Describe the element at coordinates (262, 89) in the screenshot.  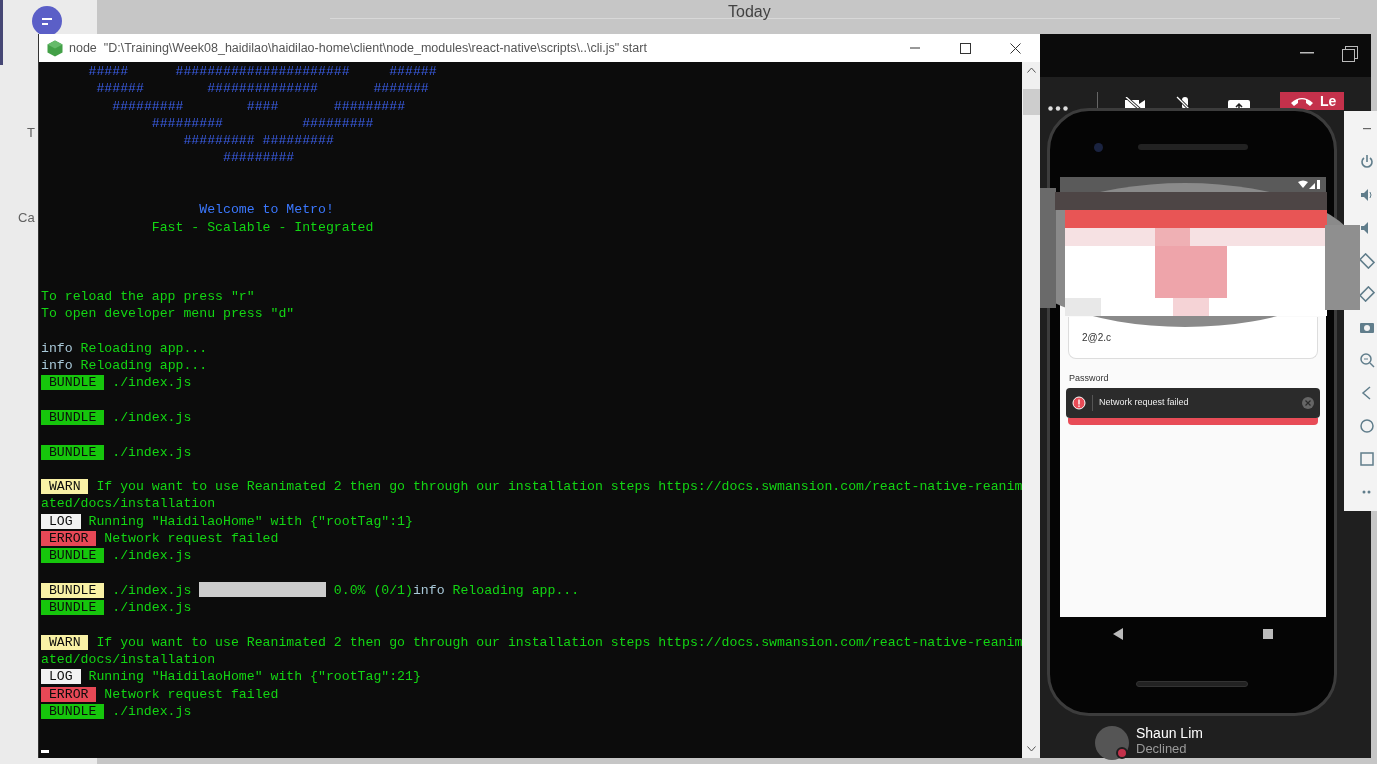
I see `ascii-art-line: ###### ############## #######` at that location.